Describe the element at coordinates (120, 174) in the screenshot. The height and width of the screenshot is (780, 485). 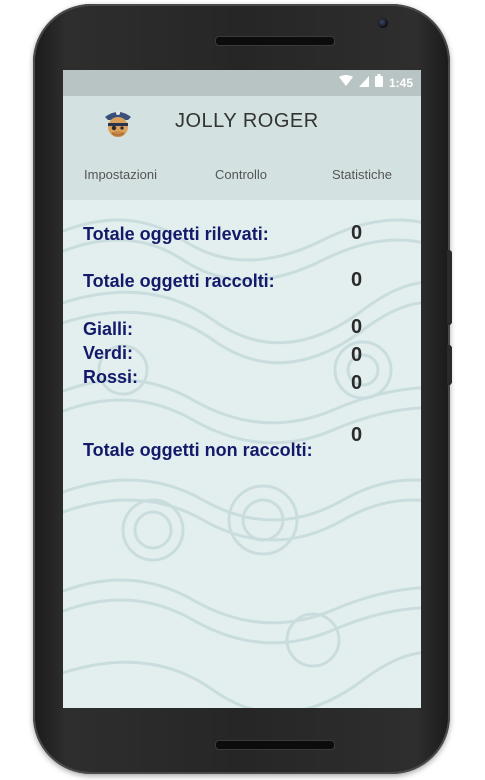
I see `tab-impostazioni: Impostazioni` at that location.